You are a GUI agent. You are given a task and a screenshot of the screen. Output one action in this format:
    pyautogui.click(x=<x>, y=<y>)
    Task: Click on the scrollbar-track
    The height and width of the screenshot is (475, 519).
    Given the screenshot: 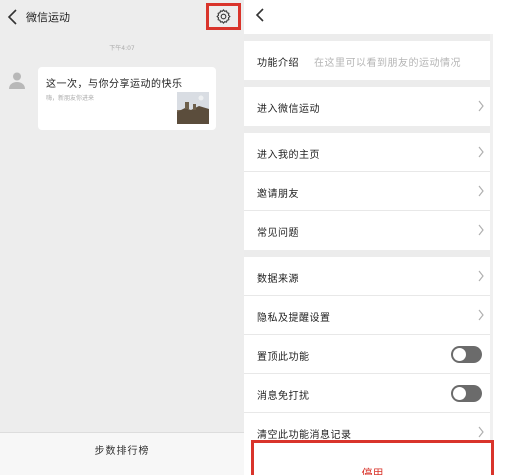 What is the action you would take?
    pyautogui.click(x=491, y=239)
    